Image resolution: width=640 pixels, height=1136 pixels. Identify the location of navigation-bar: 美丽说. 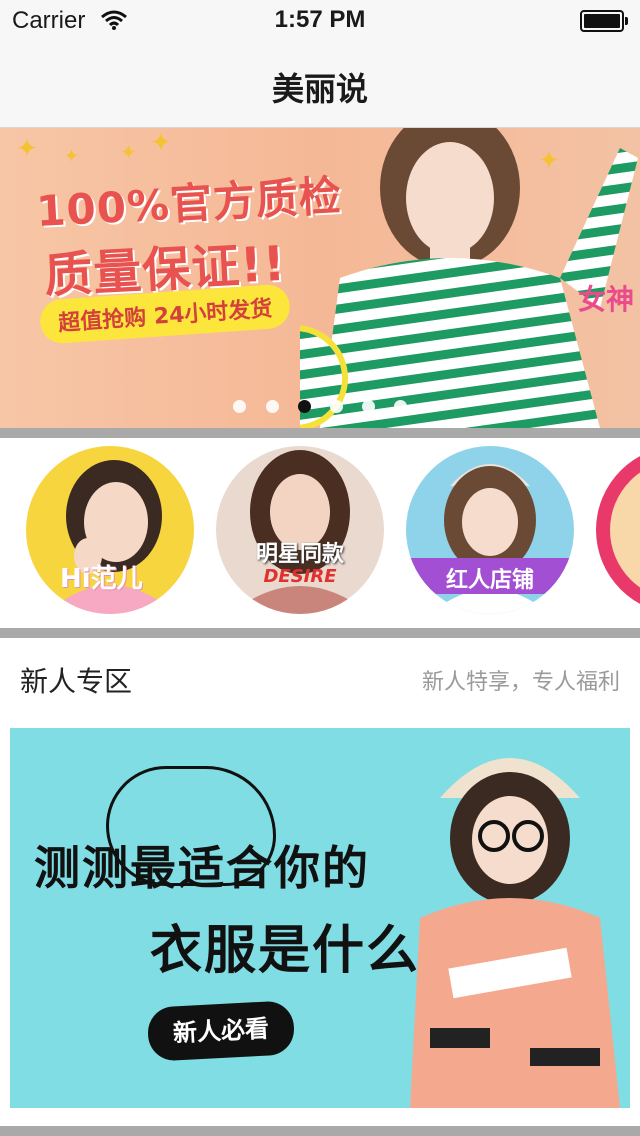
(320, 84).